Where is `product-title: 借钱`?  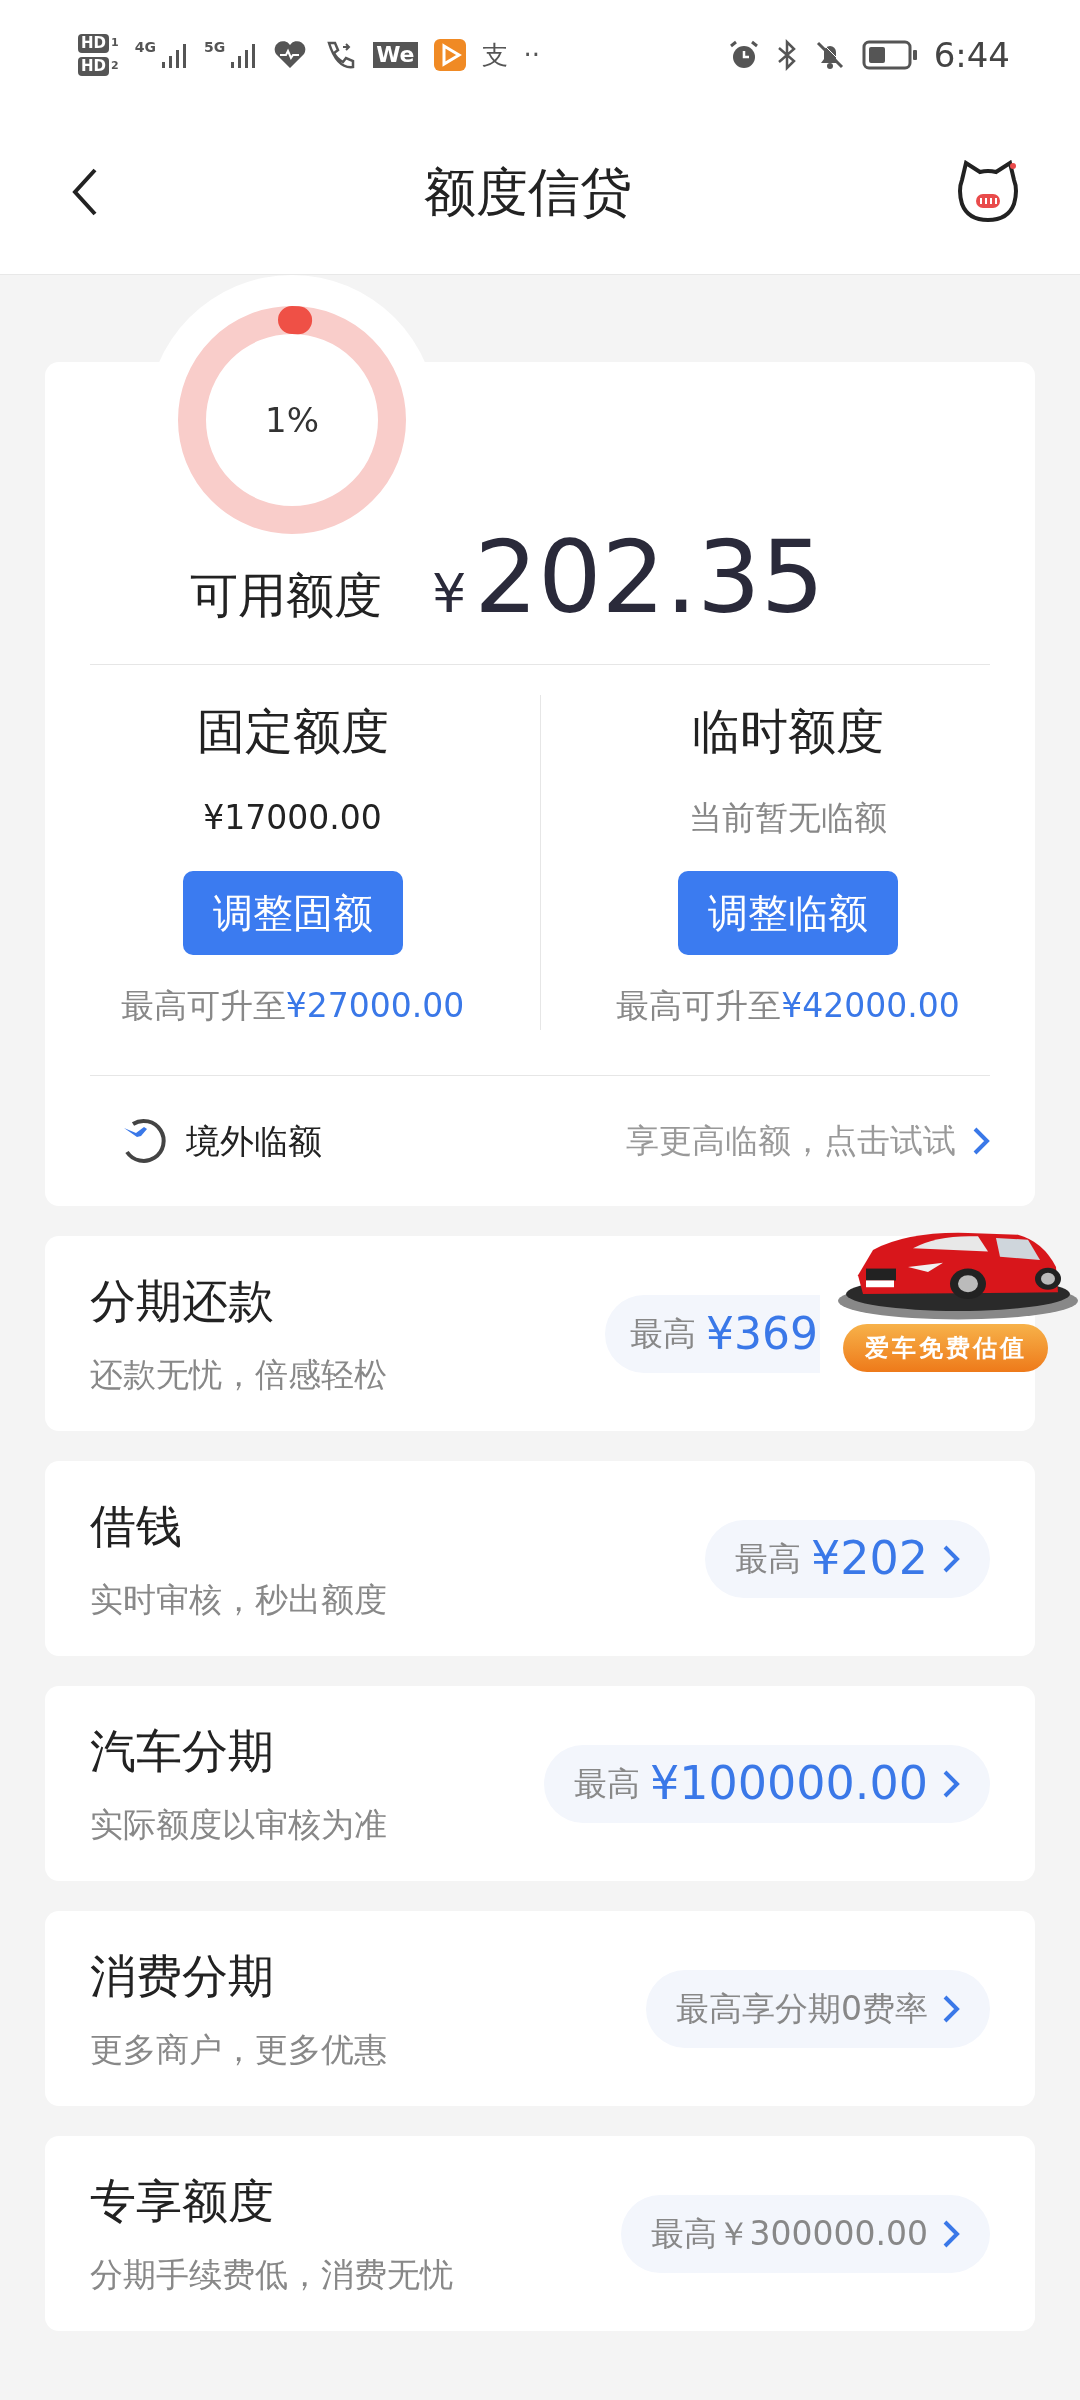 product-title: 借钱 is located at coordinates (136, 1527).